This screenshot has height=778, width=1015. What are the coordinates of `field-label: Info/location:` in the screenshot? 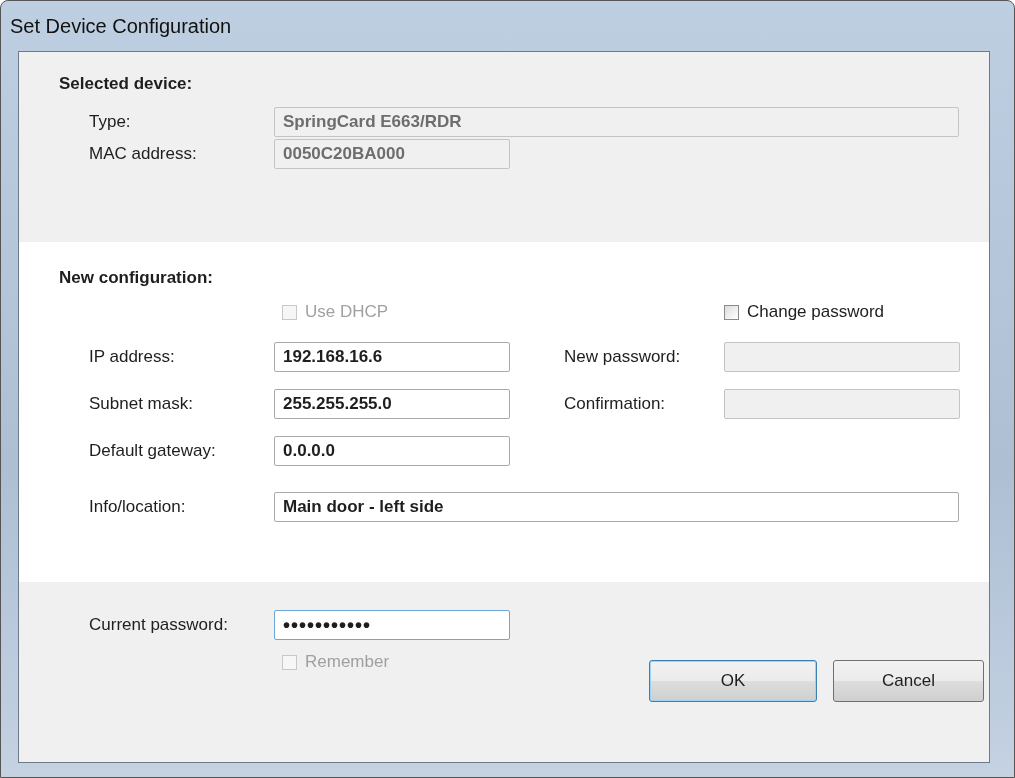 It's located at (138, 506).